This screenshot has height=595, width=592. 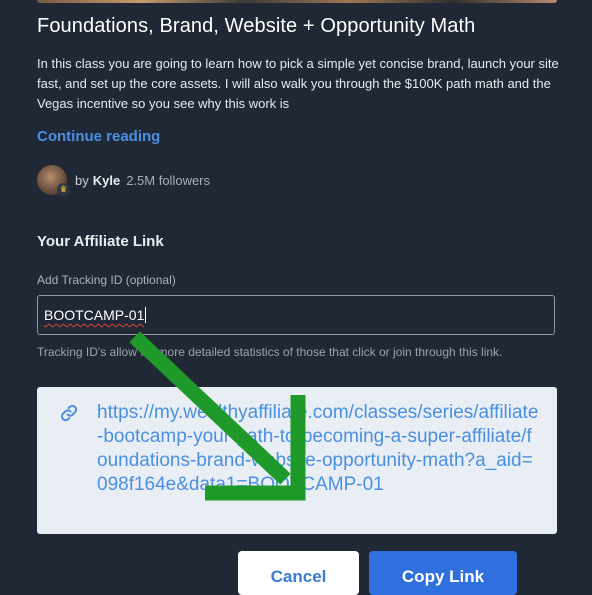 I want to click on affiliate-link-heading: Your Affiliate Link, so click(x=100, y=241).